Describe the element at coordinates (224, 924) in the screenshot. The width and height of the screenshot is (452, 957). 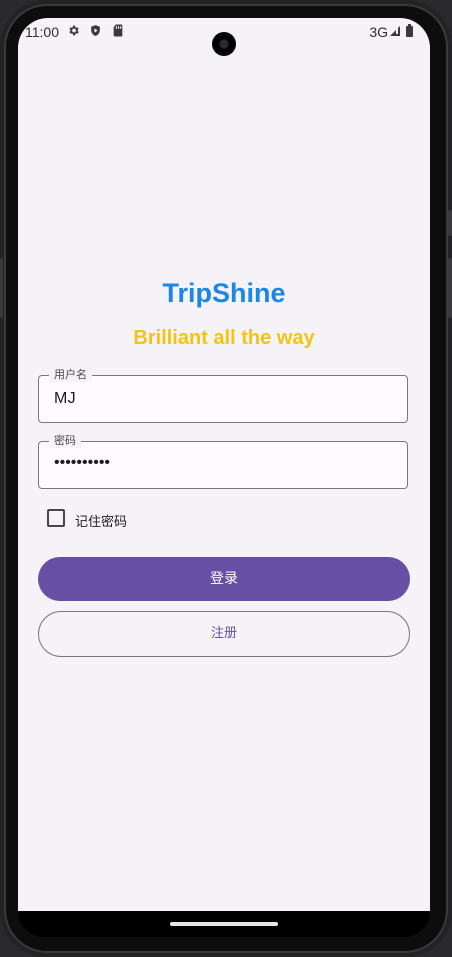
I see `home-indicator` at that location.